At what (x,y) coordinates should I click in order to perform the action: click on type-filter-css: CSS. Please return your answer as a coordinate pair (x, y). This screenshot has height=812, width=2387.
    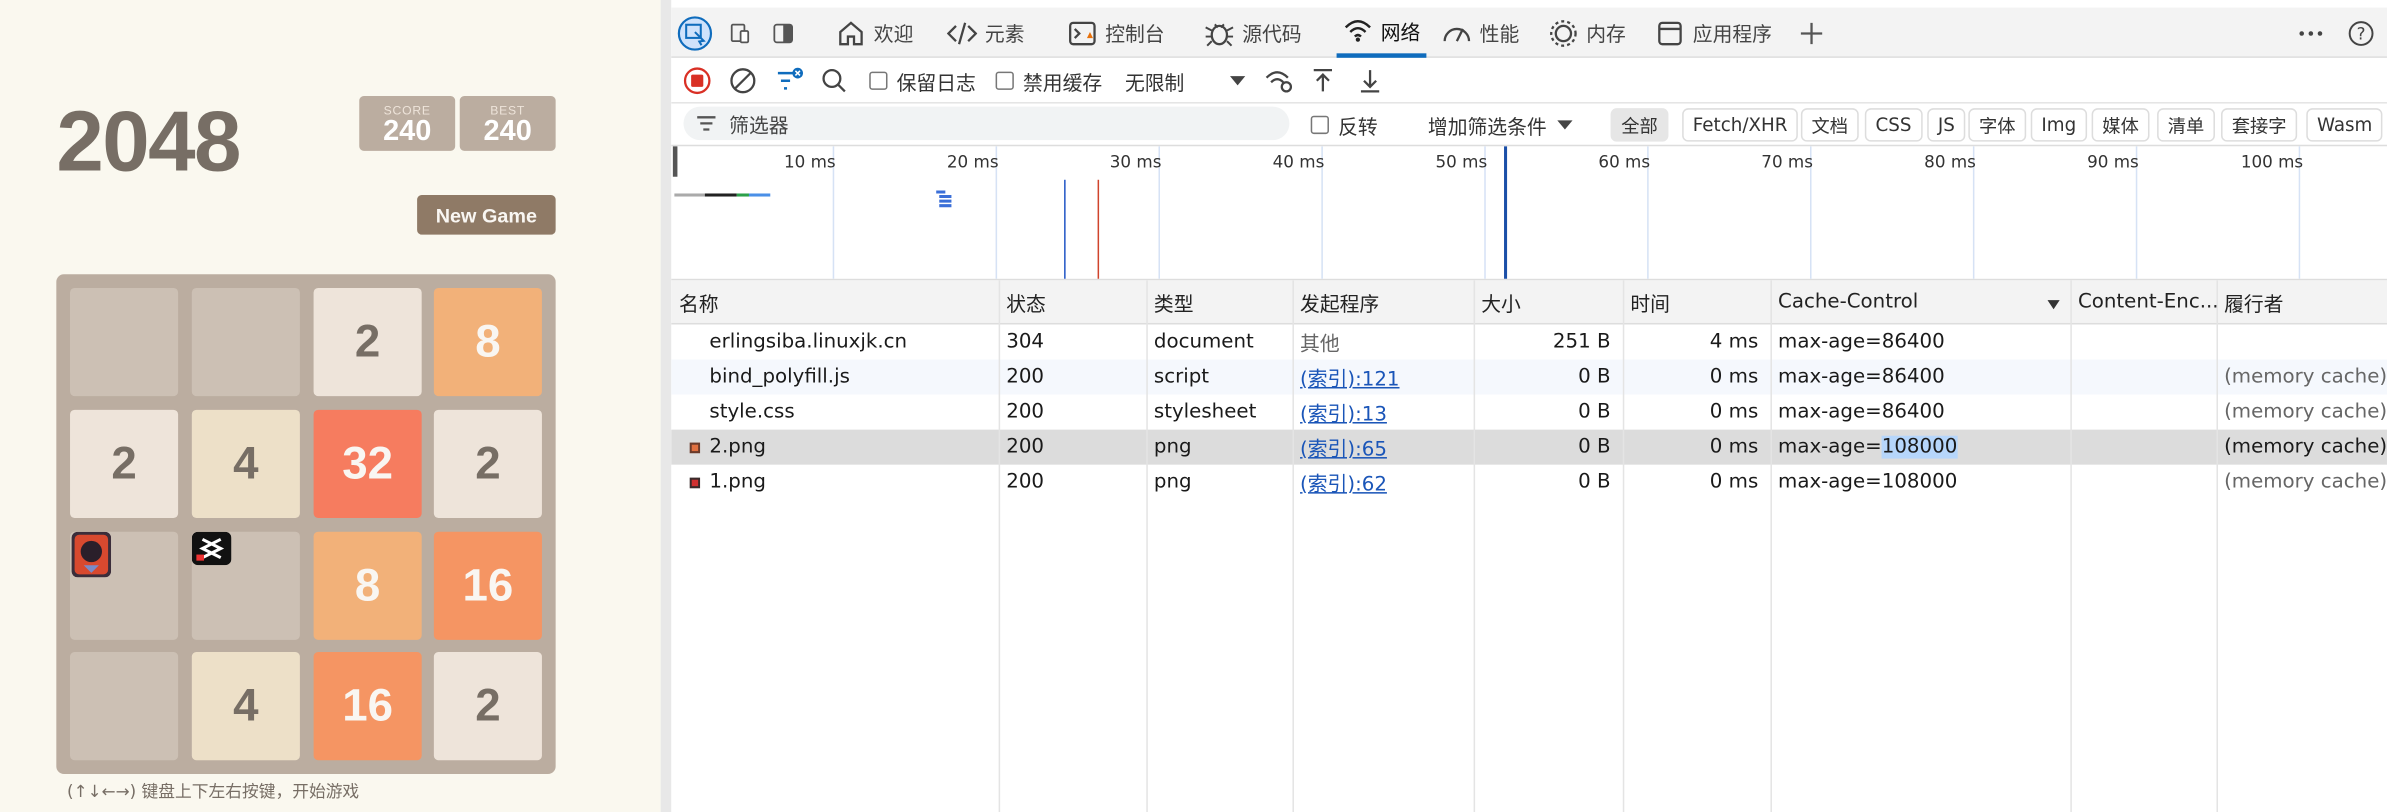
    Looking at the image, I should click on (1893, 125).